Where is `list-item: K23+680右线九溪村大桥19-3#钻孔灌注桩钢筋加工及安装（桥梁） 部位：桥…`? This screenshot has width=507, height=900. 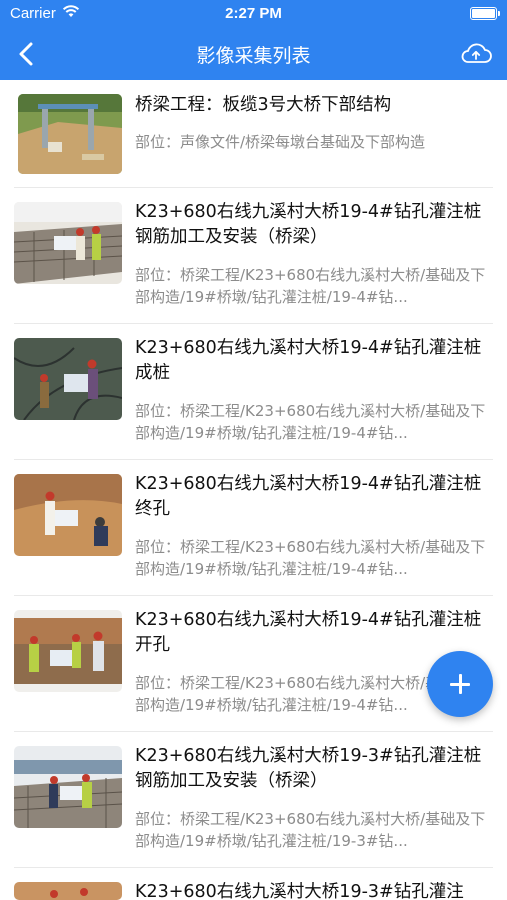
list-item: K23+680右线九溪村大桥19-3#钻孔灌注桩钢筋加工及安装（桥梁） 部位：桥… is located at coordinates (253, 800).